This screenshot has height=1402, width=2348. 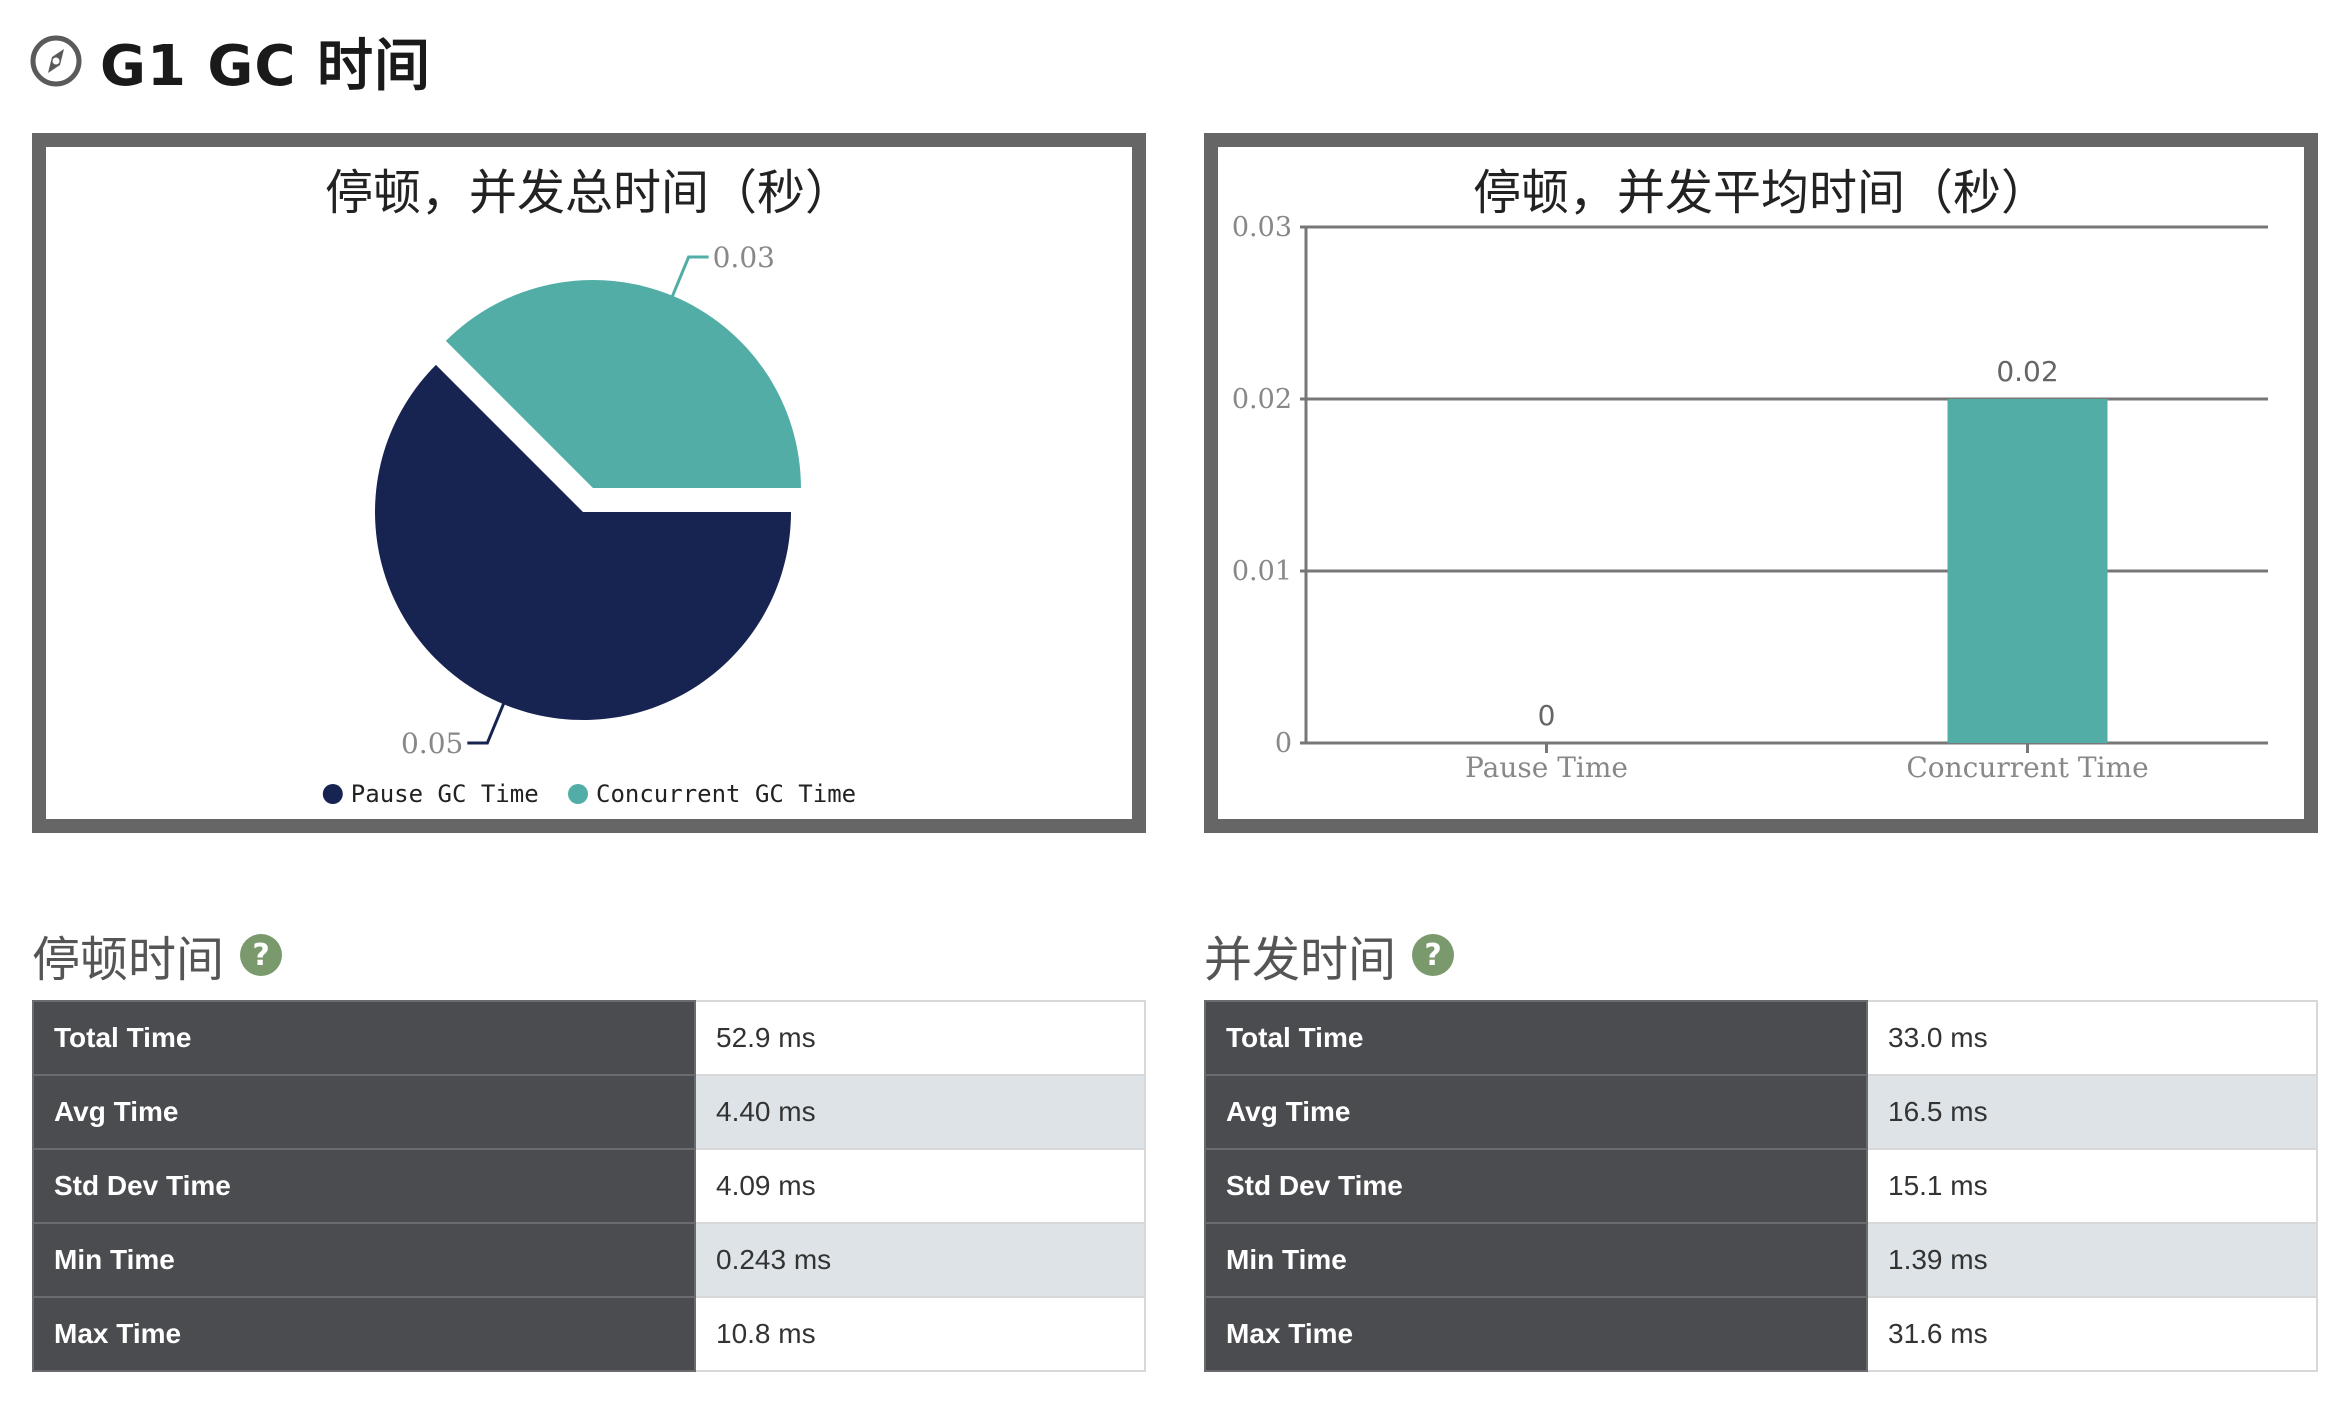 I want to click on page-title-text: G1 GC 时间, so click(x=265, y=66).